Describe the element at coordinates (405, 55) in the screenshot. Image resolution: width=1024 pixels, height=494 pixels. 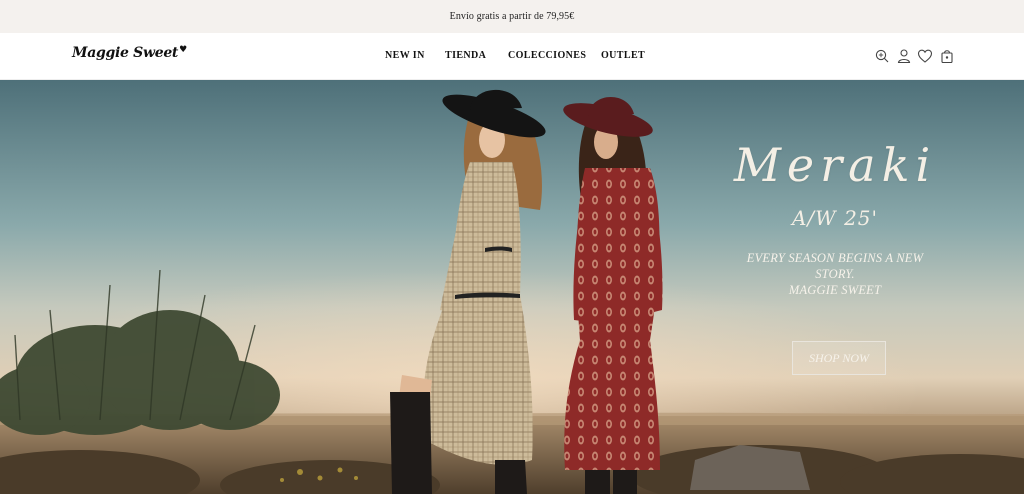
I see `nav-item-new-in: NEW IN` at that location.